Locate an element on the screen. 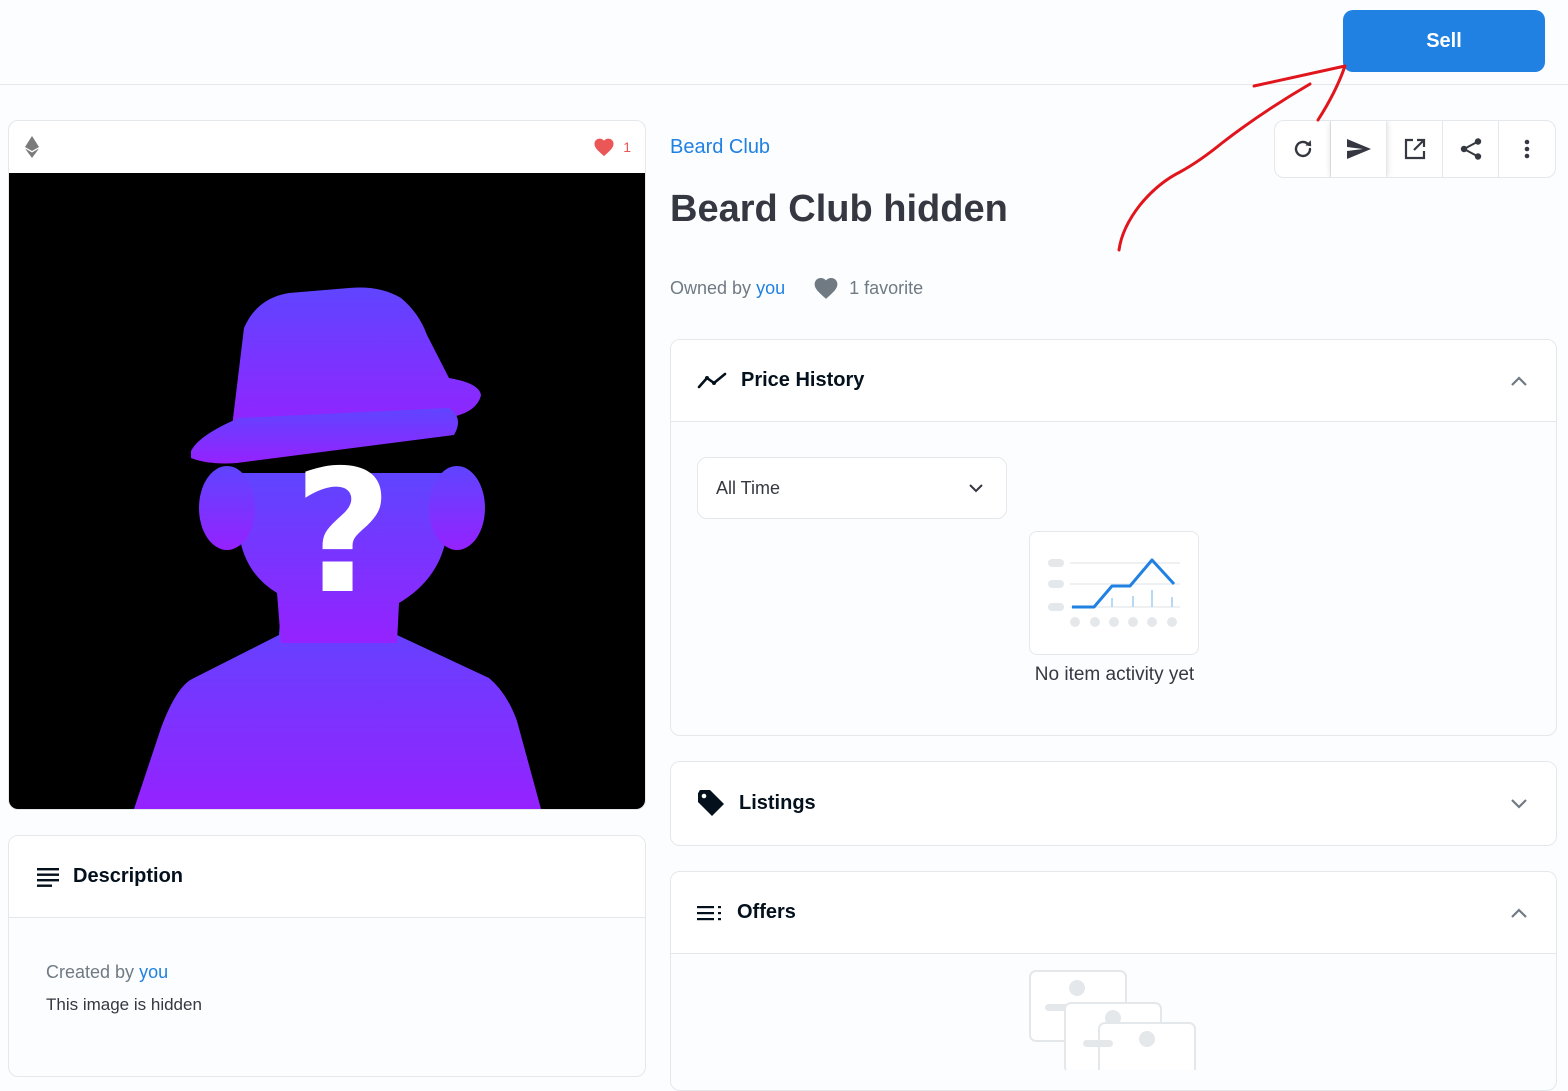 This screenshot has height=1091, width=1568. refresh-icon is located at coordinates (1302, 149).